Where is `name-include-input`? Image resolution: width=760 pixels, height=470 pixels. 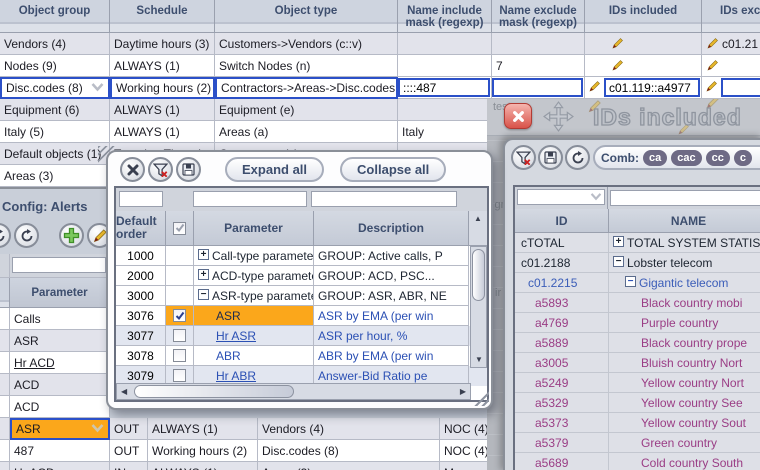 name-include-input is located at coordinates (444, 87).